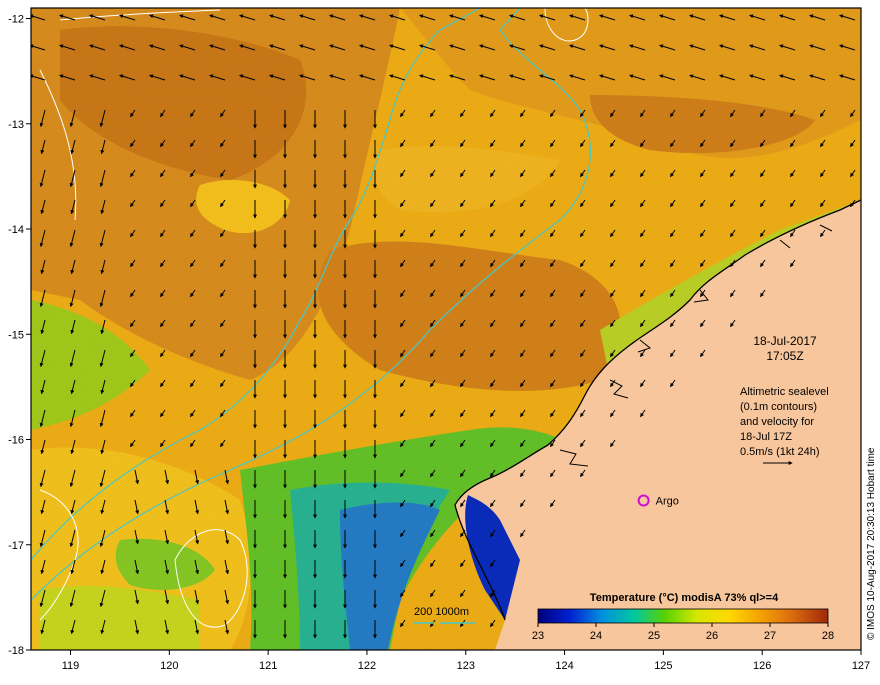  I want to click on lat-tick-label: -13, so click(16, 125).